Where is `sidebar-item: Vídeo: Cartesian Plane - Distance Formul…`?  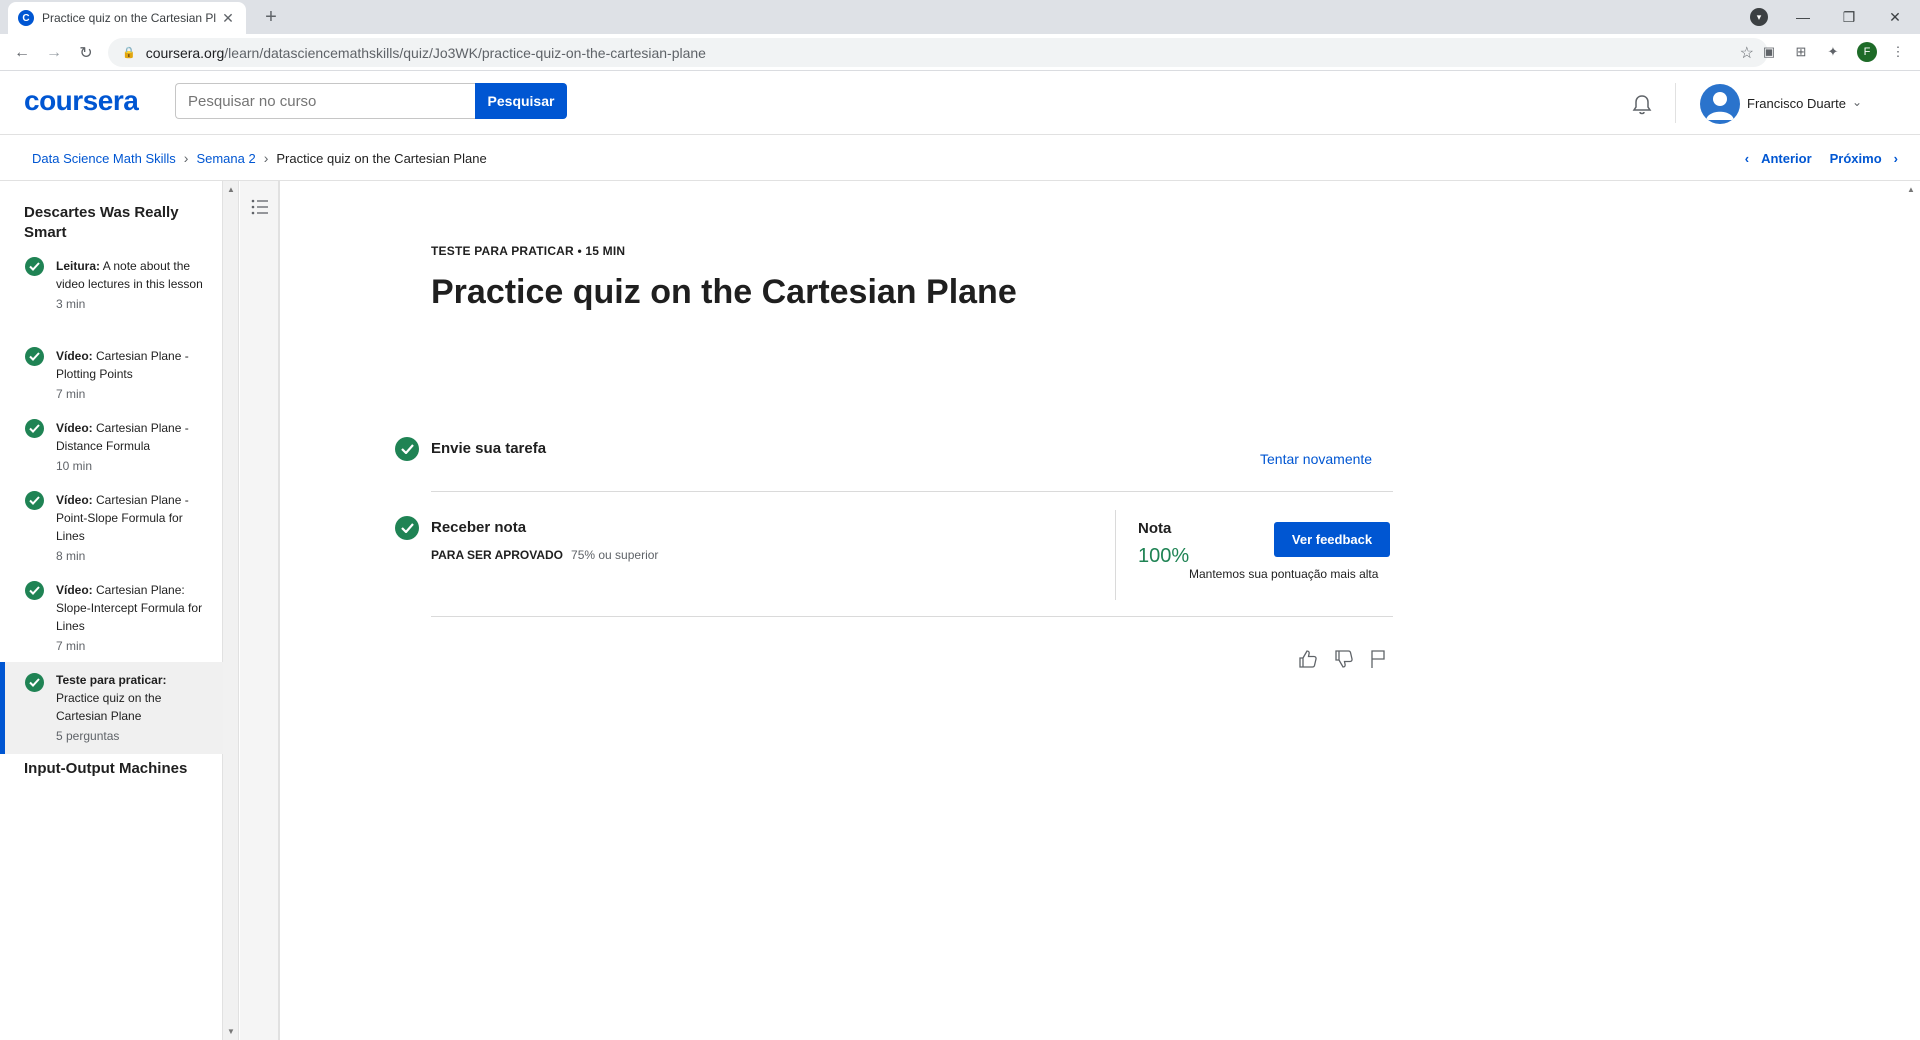
sidebar-item: Vídeo: Cartesian Plane - Distance Formul… is located at coordinates (111, 447).